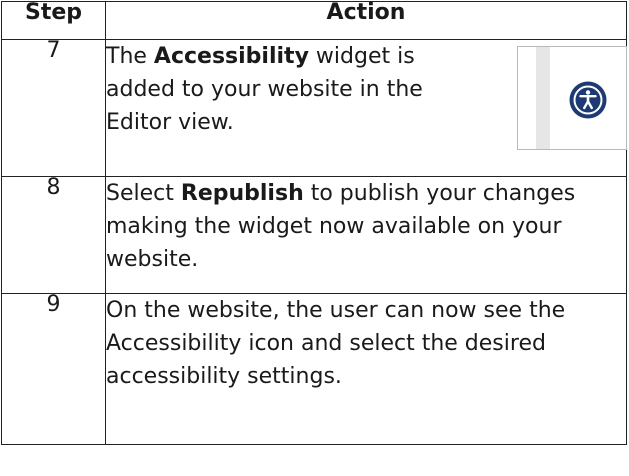 The width and height of the screenshot is (629, 476). What do you see at coordinates (53, 108) in the screenshot?
I see `step-number: 7` at bounding box center [53, 108].